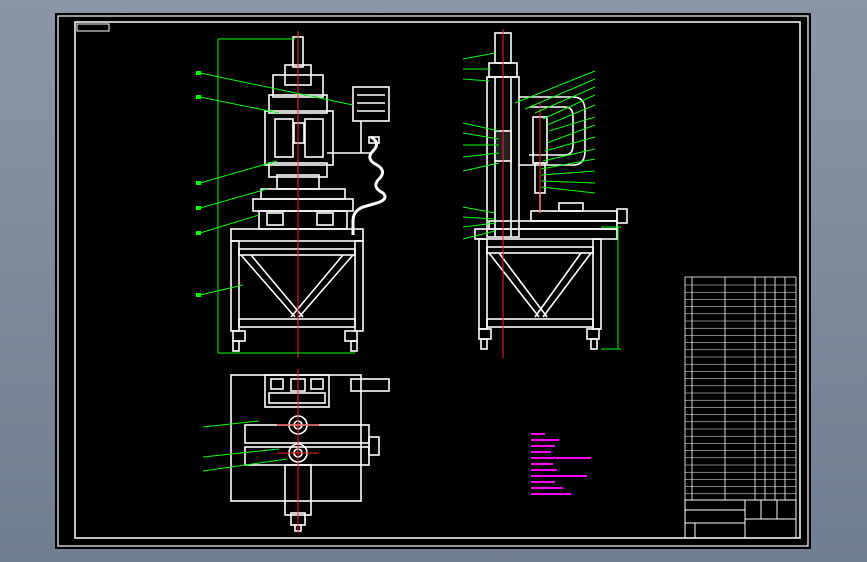  What do you see at coordinates (198, 184) in the screenshot?
I see `front-leader-tags` at bounding box center [198, 184].